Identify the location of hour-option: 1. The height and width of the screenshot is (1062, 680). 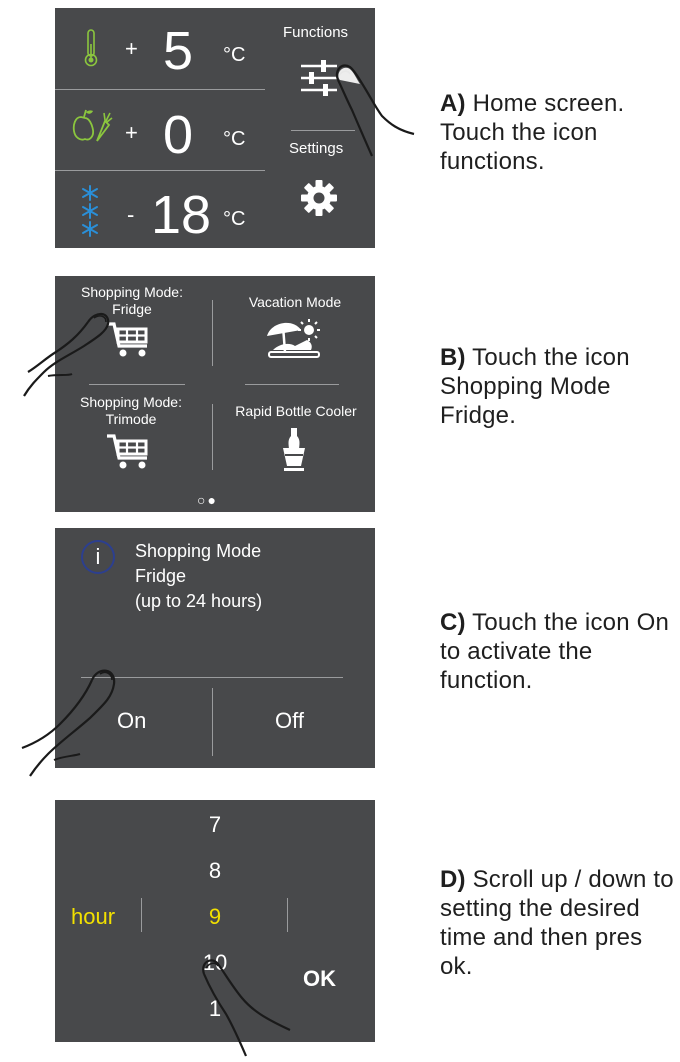
(215, 1009).